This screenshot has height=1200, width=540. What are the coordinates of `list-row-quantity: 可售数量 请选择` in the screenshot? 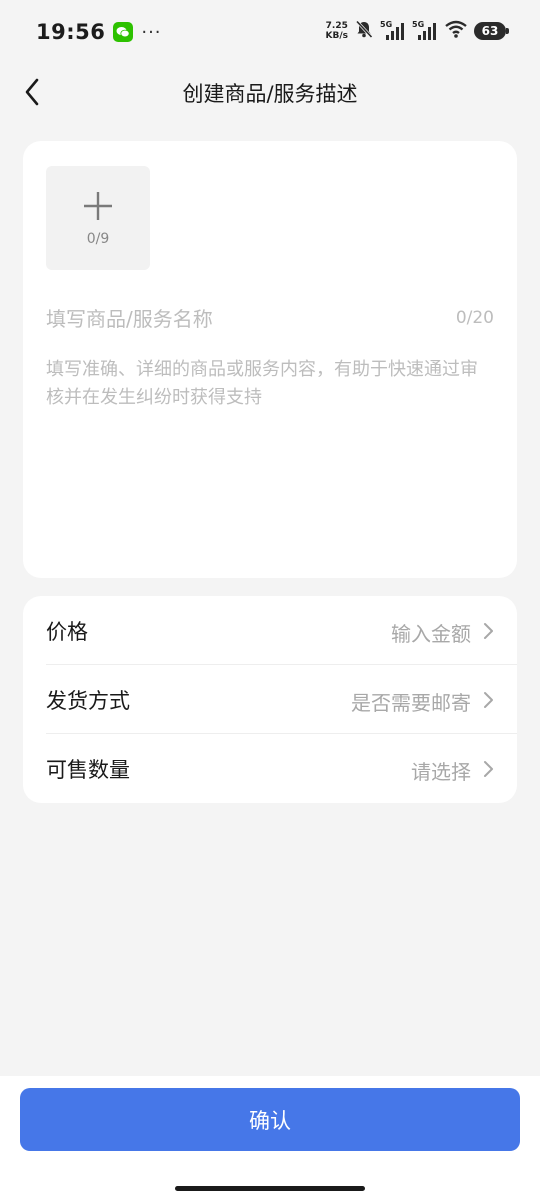 It's located at (270, 768).